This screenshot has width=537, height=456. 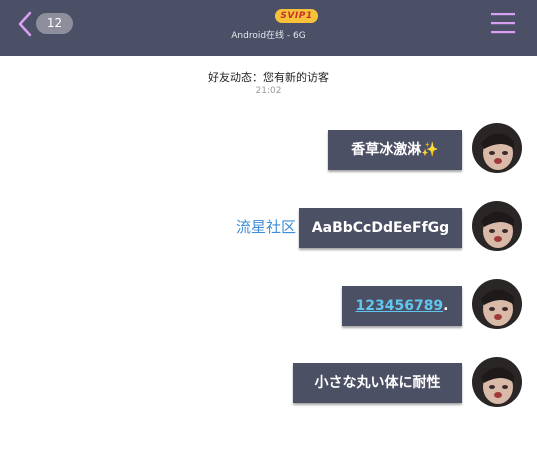 I want to click on message-bubble: 123456789., so click(x=402, y=306).